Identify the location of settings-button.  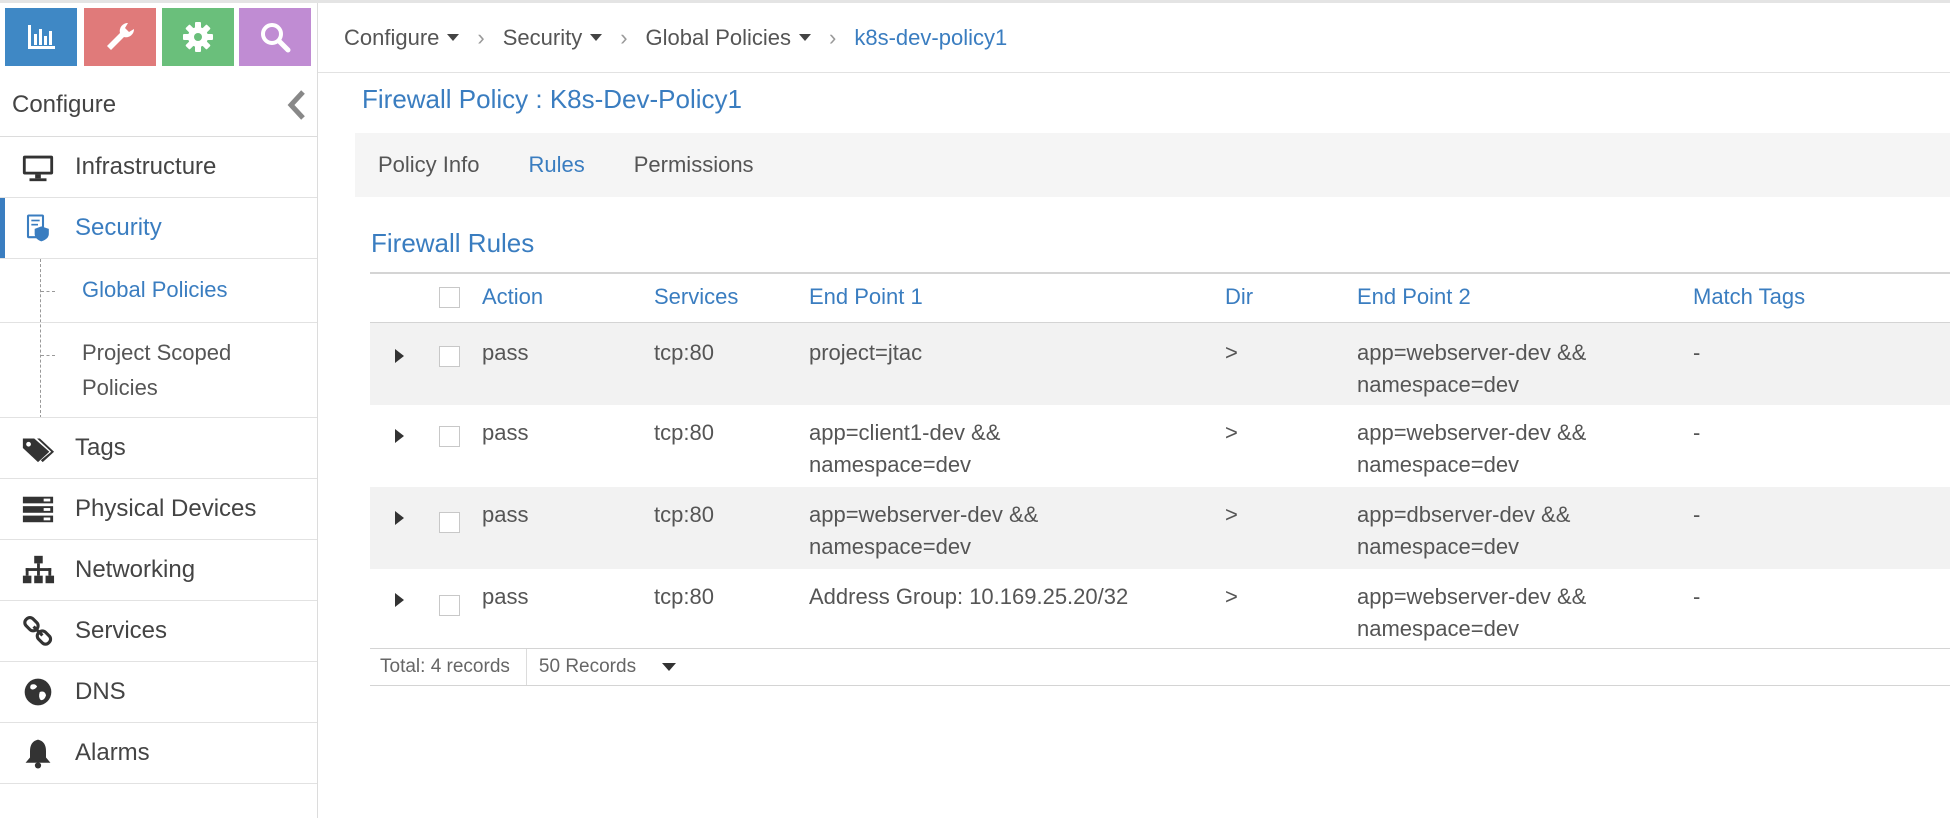
(198, 37).